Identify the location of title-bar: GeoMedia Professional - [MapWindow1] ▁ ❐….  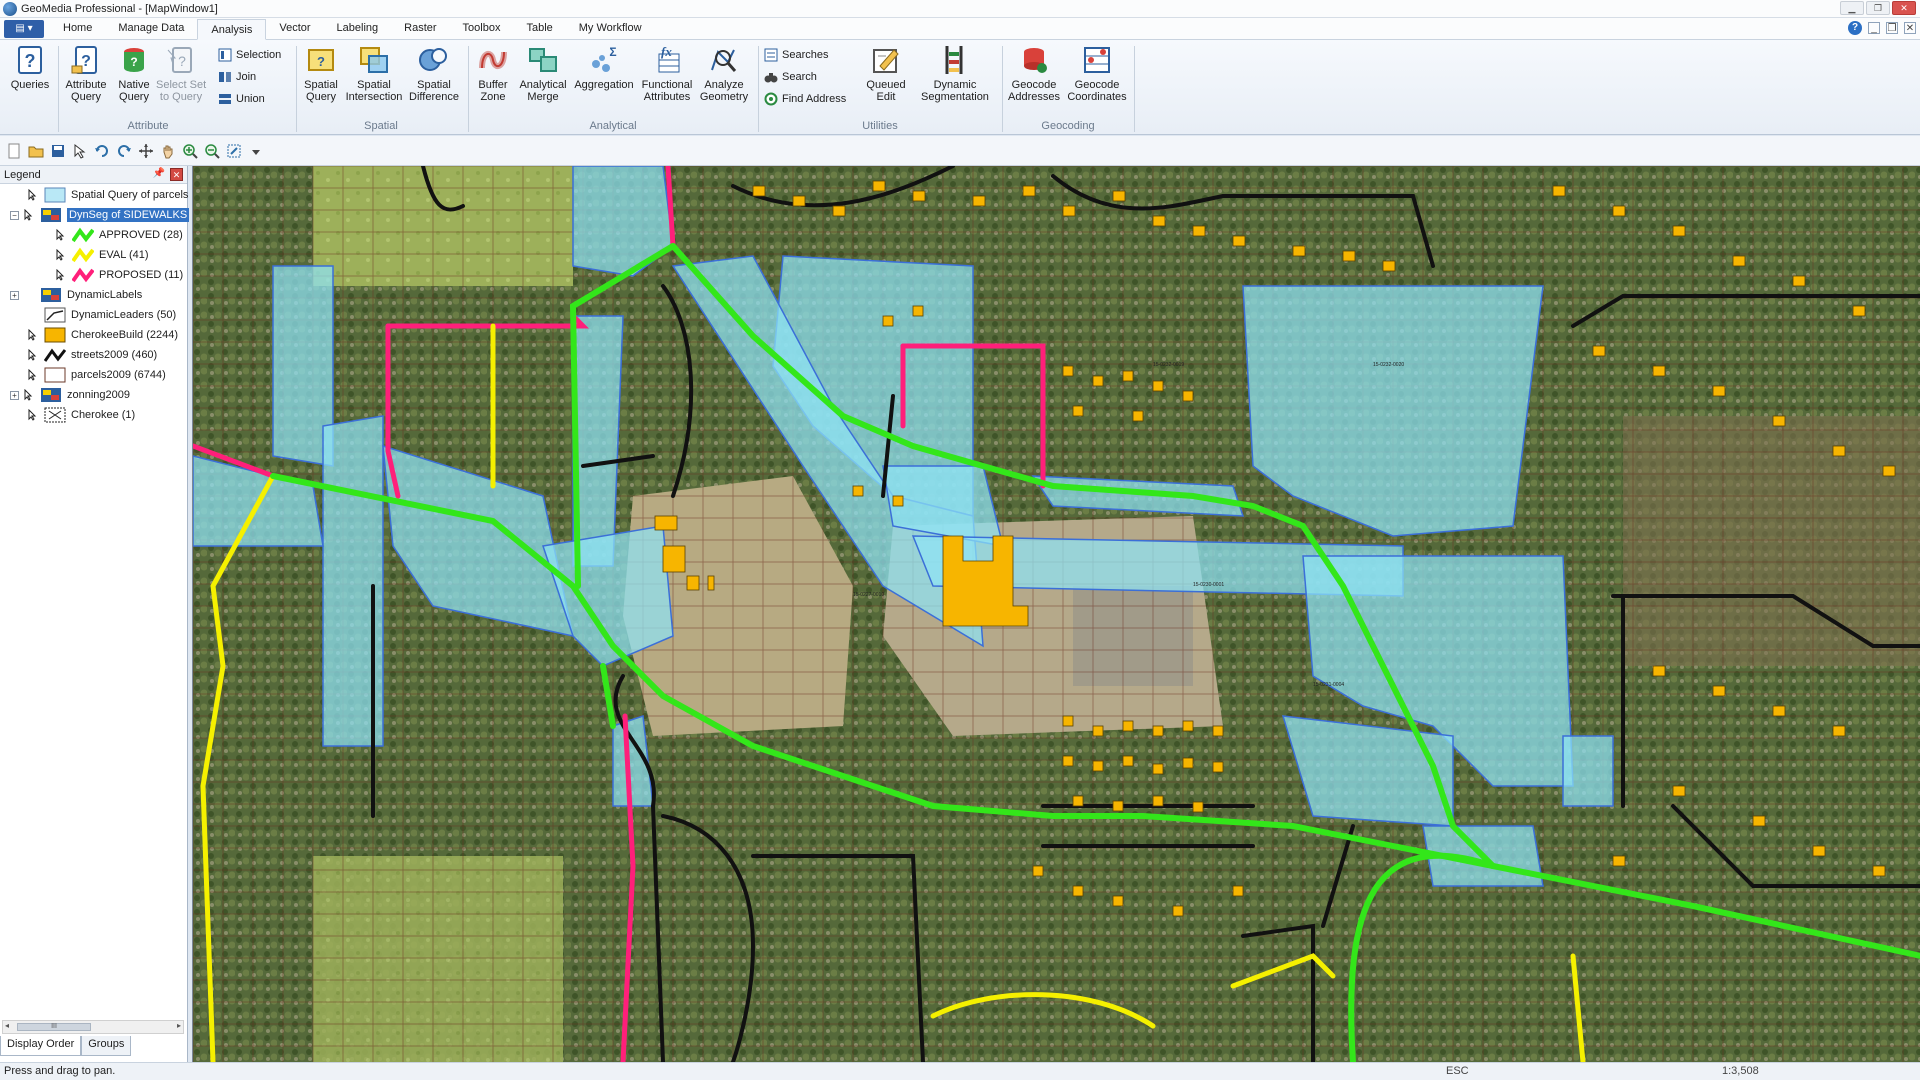
(960, 9).